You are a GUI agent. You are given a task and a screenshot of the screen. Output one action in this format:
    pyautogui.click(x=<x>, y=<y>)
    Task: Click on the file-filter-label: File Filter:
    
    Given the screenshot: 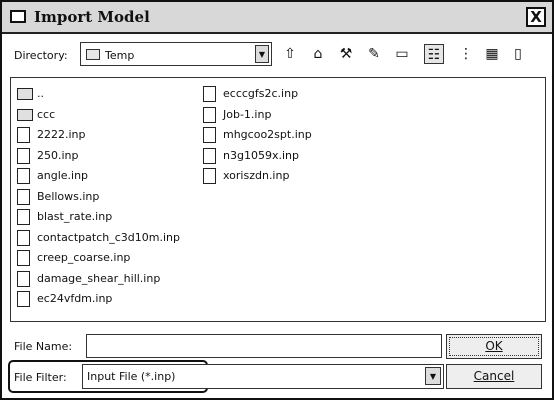 What is the action you would take?
    pyautogui.click(x=40, y=377)
    